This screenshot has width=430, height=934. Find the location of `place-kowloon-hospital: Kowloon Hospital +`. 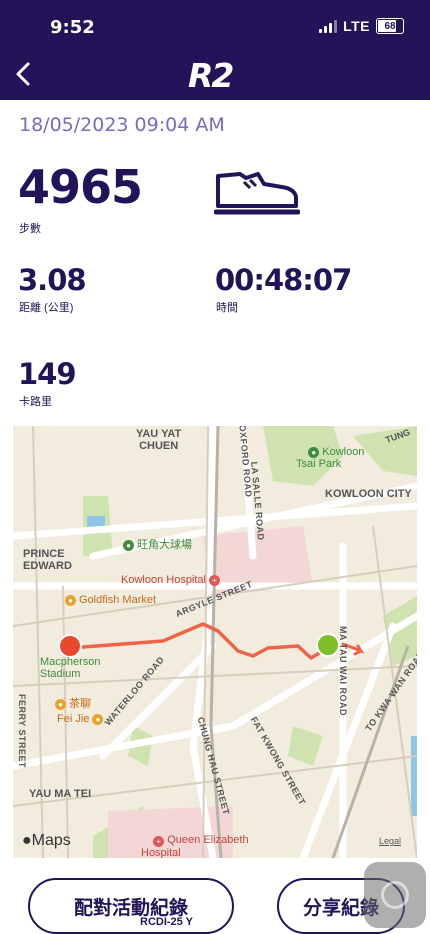

place-kowloon-hospital: Kowloon Hospital + is located at coordinates (172, 580).